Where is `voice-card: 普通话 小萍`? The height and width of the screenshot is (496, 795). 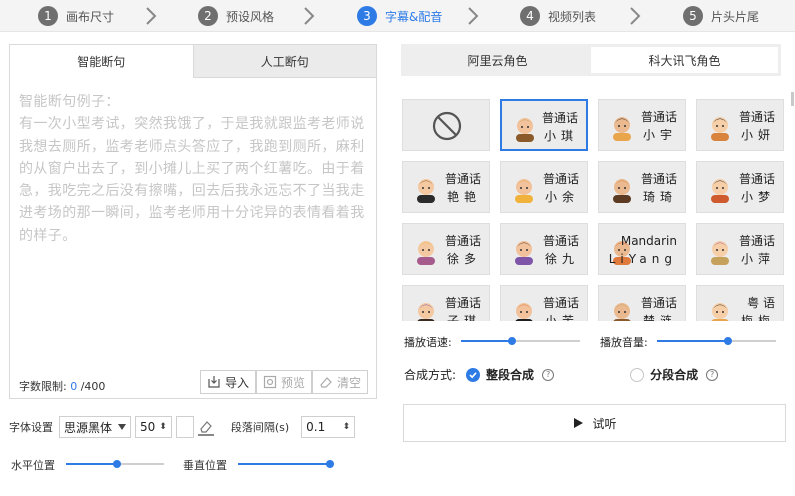 voice-card: 普通话 小萍 is located at coordinates (740, 249).